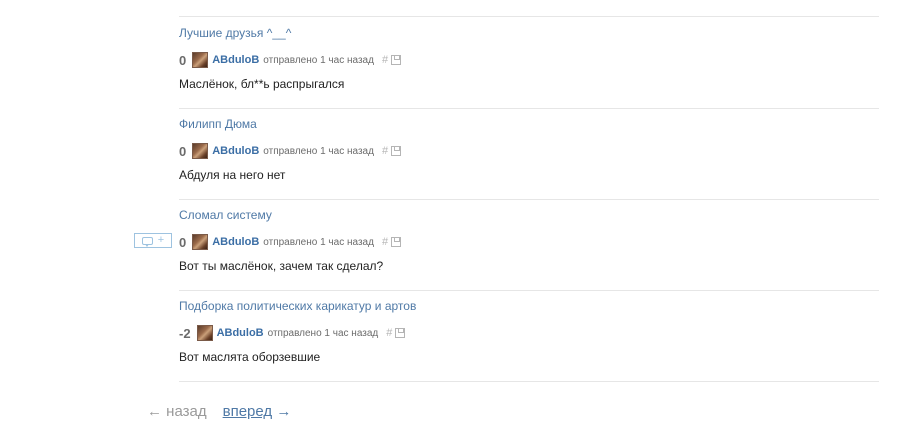 The image size is (899, 429). I want to click on post-title-link: Подборка политических карикатур и артов, so click(297, 306).